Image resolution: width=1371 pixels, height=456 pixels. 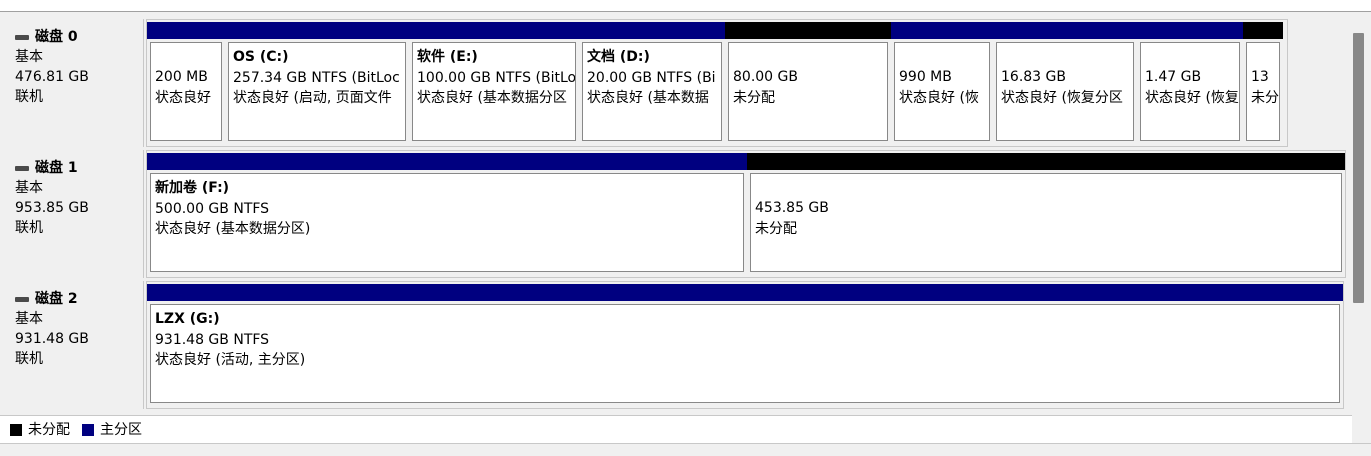 I want to click on scrollbar-thumb, so click(x=1358, y=168).